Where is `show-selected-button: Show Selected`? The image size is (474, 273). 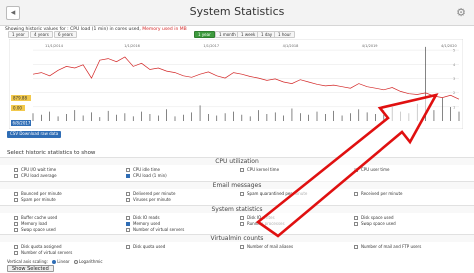
show-selected-button: Show Selected is located at coordinates (30, 268).